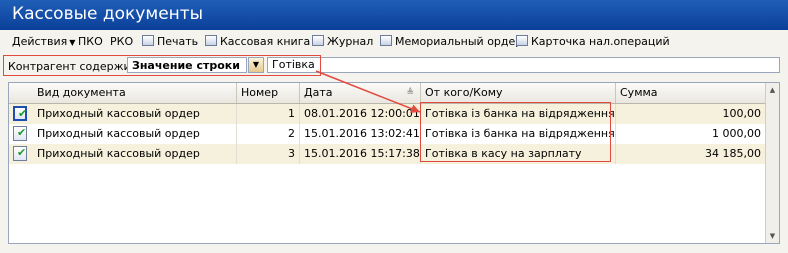  I want to click on annotation-arrow, so click(368, 91).